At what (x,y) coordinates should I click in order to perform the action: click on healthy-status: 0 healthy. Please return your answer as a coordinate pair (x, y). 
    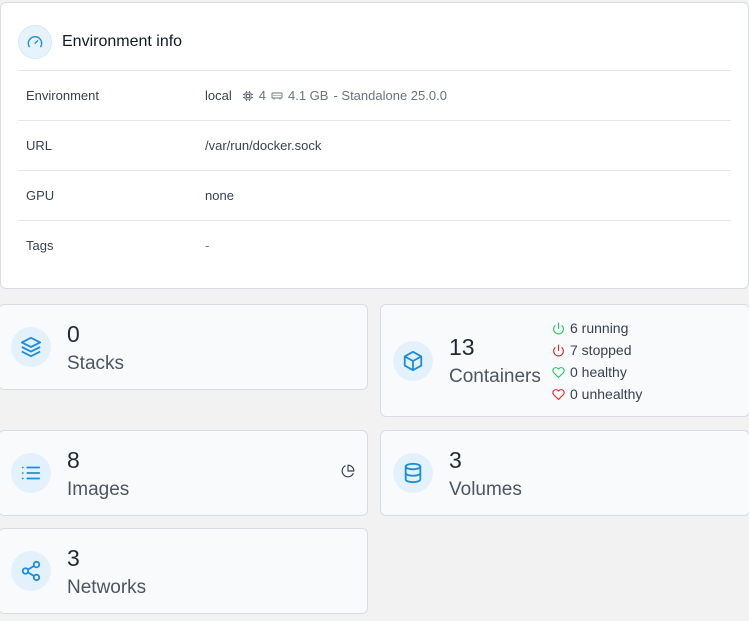
    Looking at the image, I should click on (597, 372).